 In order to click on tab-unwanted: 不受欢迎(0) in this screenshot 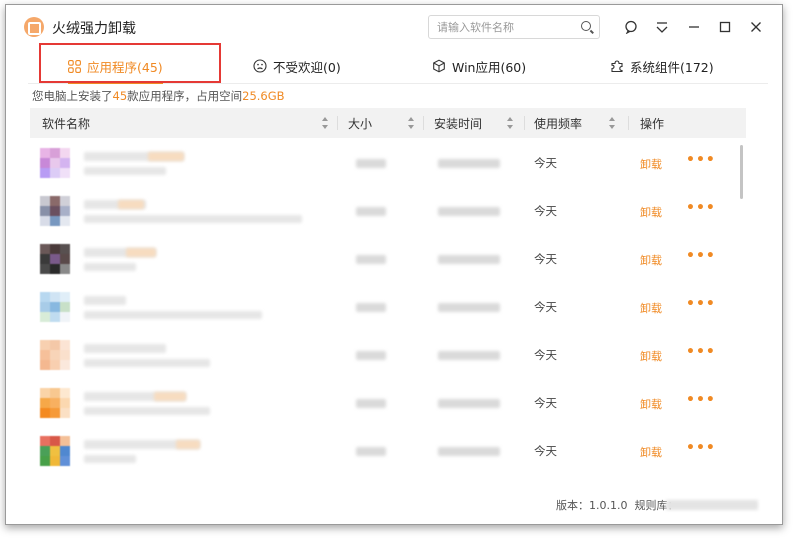, I will do `click(297, 66)`.